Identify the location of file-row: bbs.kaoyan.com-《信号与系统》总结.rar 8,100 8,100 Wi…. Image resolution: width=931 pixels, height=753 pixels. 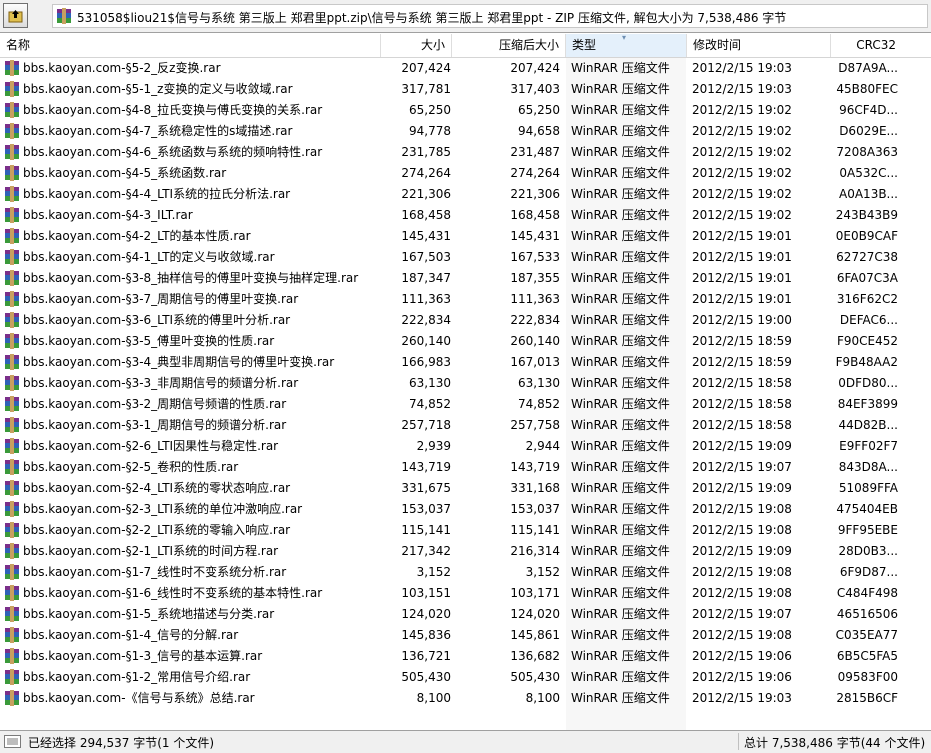
(465, 698).